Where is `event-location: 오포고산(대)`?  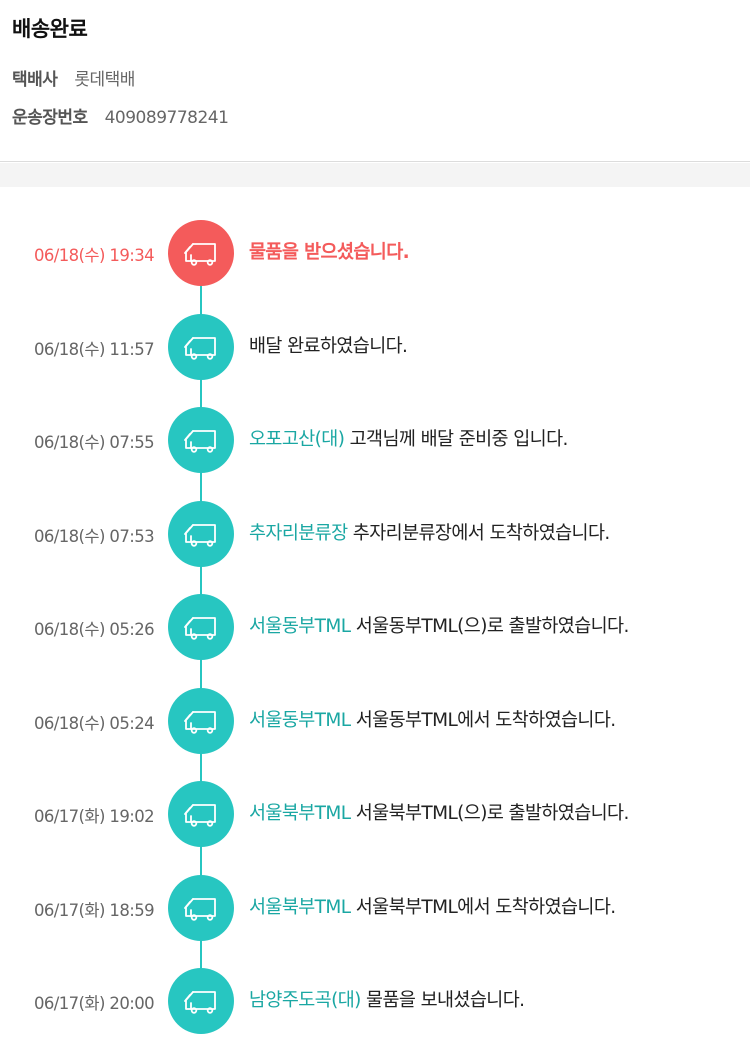
event-location: 오포고산(대) is located at coordinates (297, 439).